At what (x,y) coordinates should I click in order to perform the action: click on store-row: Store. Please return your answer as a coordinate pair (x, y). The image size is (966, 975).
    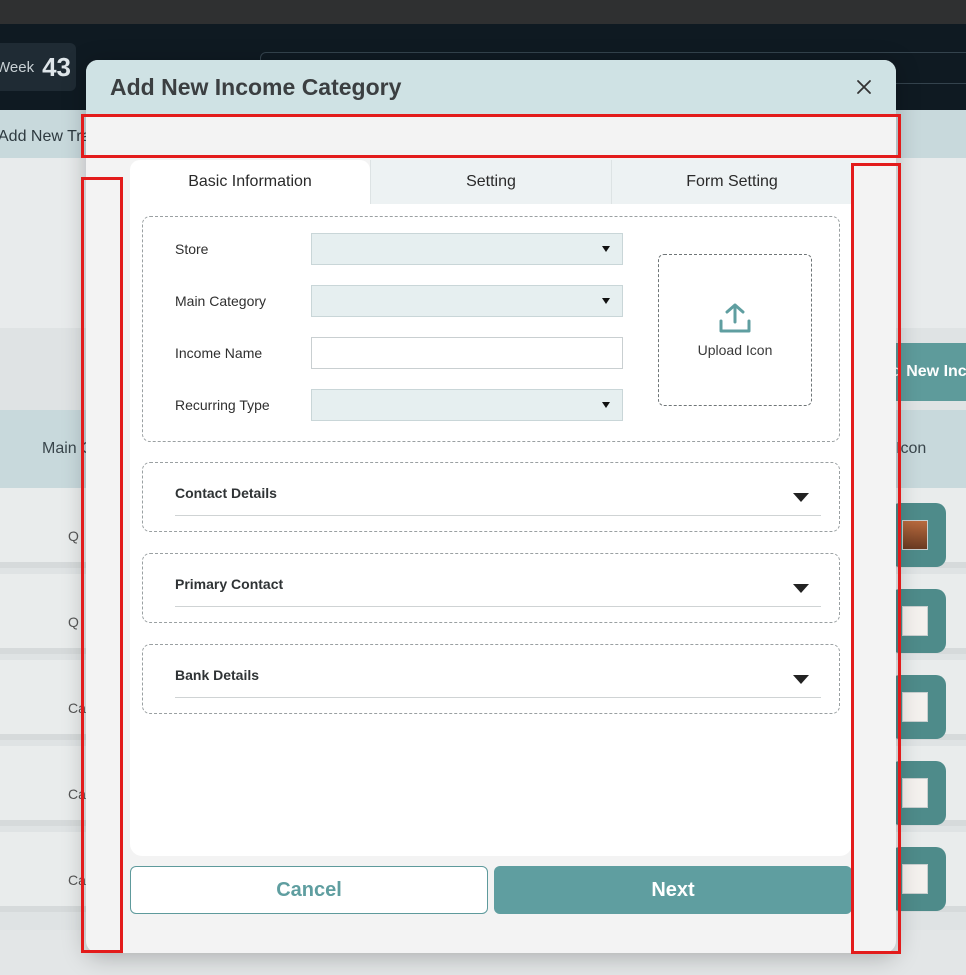
    Looking at the image, I should click on (400, 249).